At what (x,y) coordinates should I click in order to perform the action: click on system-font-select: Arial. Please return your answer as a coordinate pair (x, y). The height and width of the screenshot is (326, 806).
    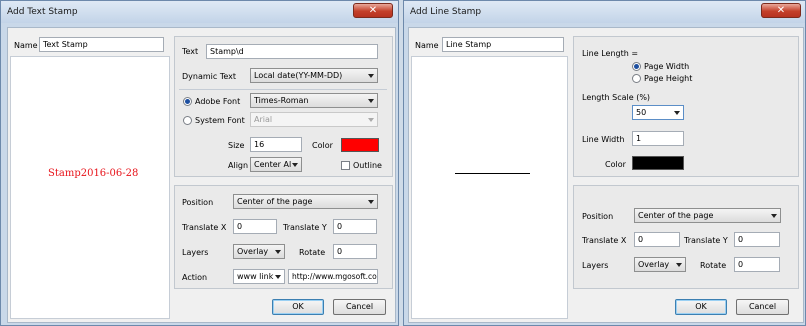
    Looking at the image, I should click on (314, 119).